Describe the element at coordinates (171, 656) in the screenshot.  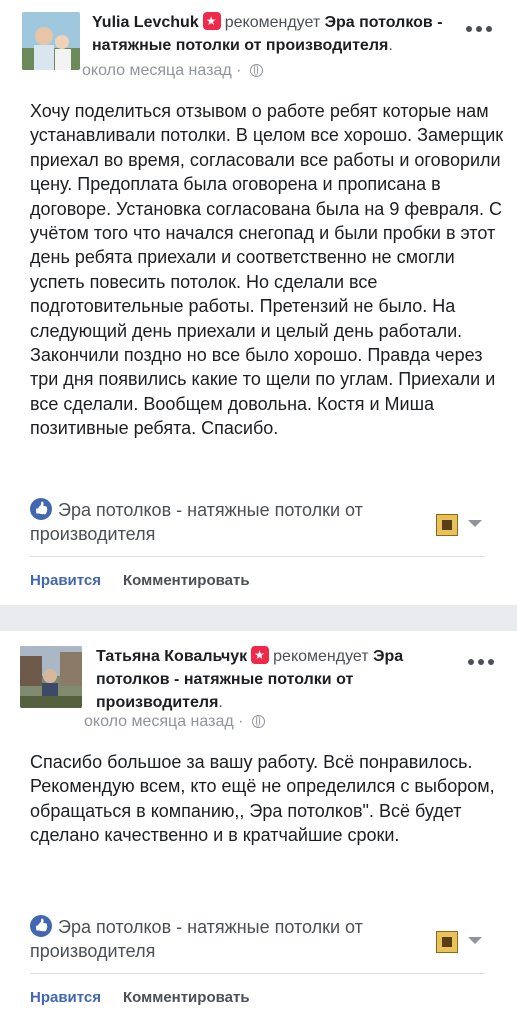
I see `author-name: Татьяна Ковальчук` at that location.